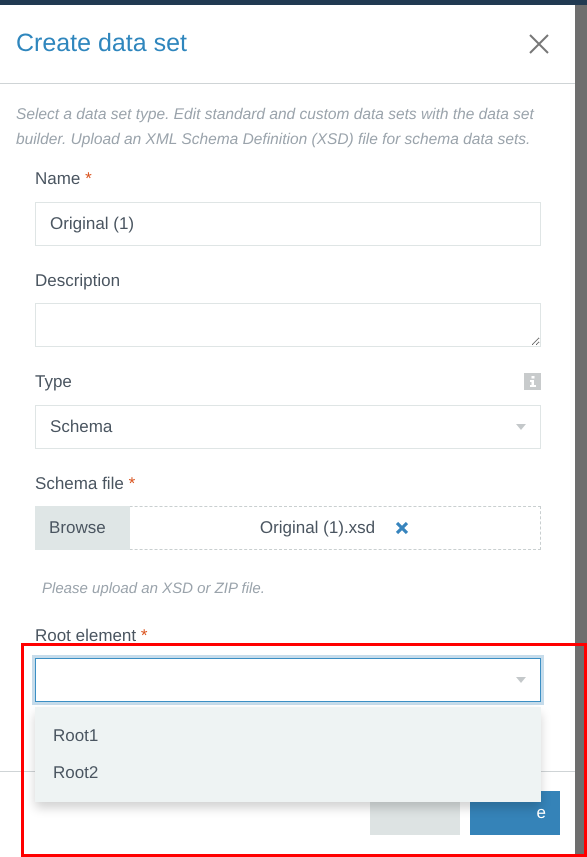 The width and height of the screenshot is (587, 857). What do you see at coordinates (539, 44) in the screenshot?
I see `close-icon` at bounding box center [539, 44].